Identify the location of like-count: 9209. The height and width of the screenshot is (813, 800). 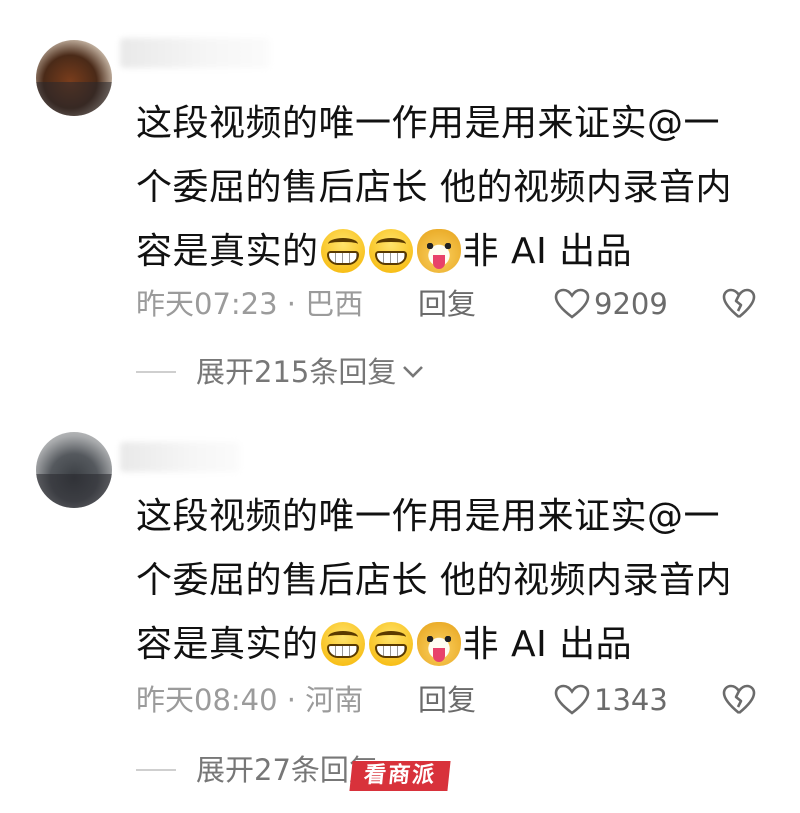
(631, 304).